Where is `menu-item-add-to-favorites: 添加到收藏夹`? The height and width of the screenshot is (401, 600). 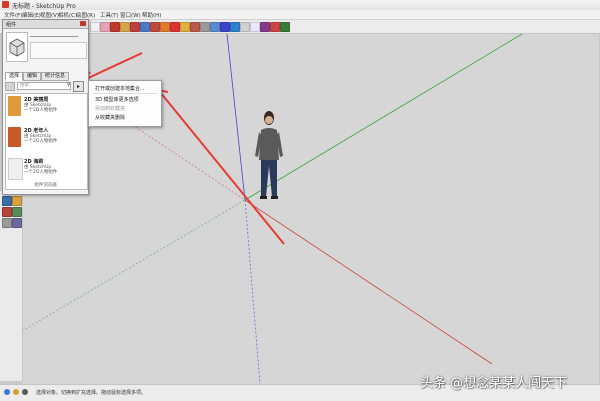 menu-item-add-to-favorites: 添加到收藏夹 is located at coordinates (110, 109).